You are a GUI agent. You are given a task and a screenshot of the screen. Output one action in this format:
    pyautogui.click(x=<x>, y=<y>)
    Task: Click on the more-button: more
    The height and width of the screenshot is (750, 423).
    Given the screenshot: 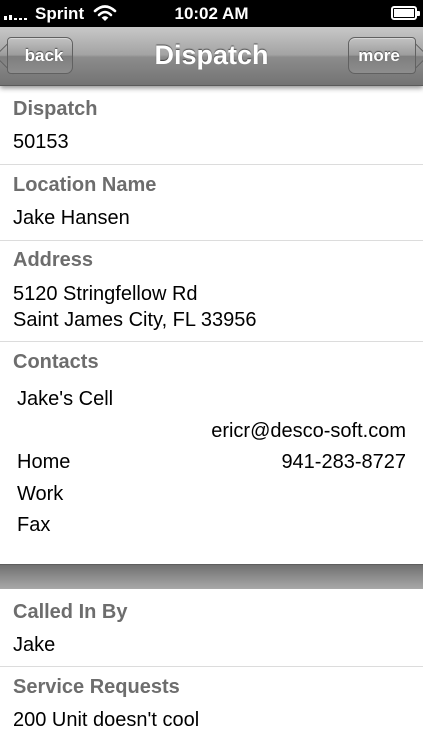 What is the action you would take?
    pyautogui.click(x=385, y=56)
    